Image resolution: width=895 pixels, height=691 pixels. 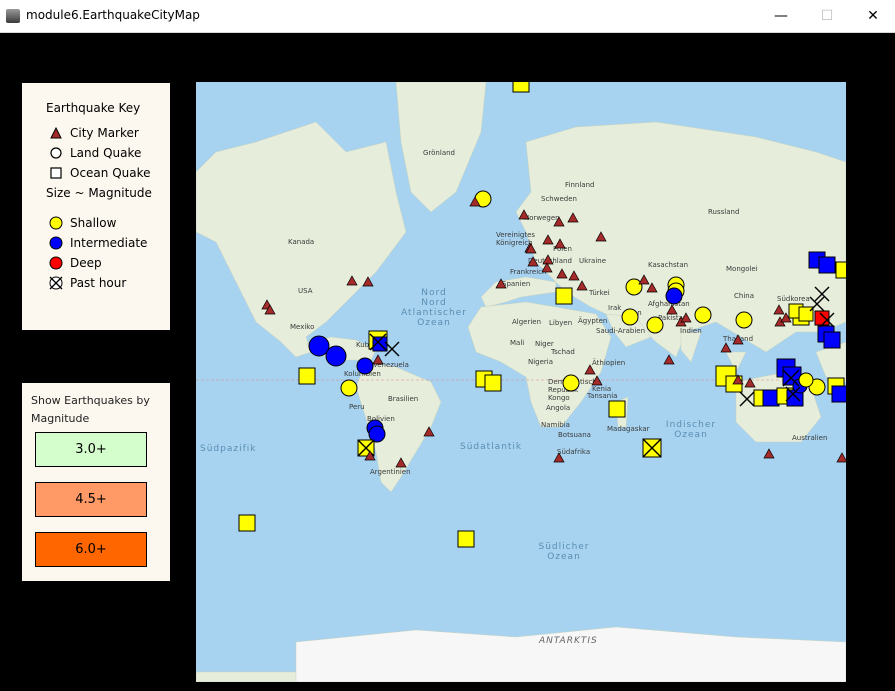 I want to click on key-land-quake-label: Land Quake, so click(x=106, y=153).